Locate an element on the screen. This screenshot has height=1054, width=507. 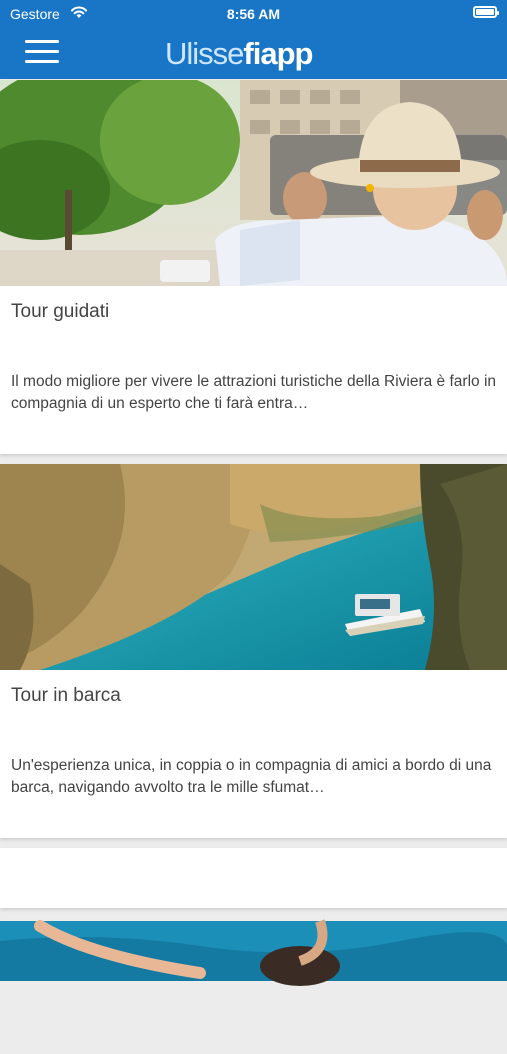
status-bar: Gestore 8:56 AM is located at coordinates (253, 14).